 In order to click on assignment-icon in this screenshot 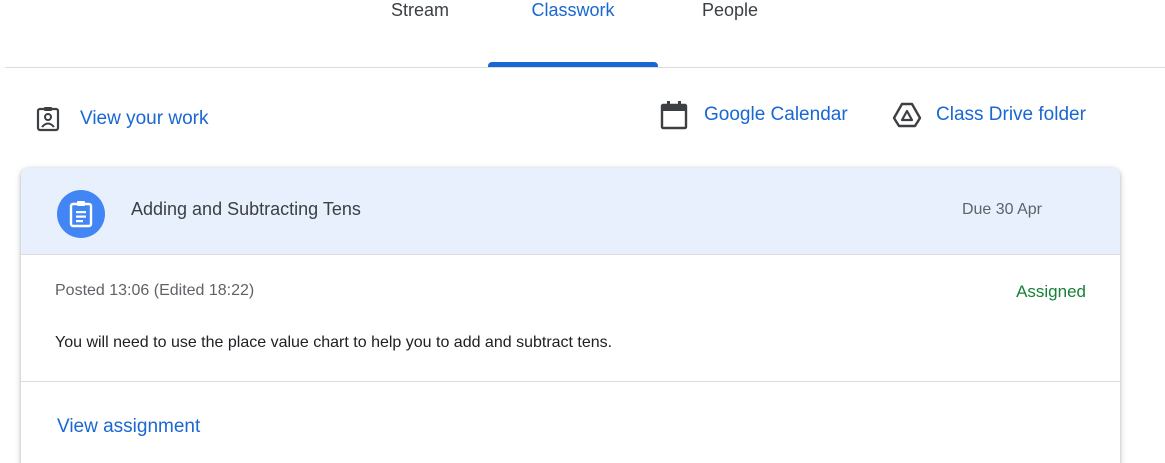, I will do `click(81, 214)`.